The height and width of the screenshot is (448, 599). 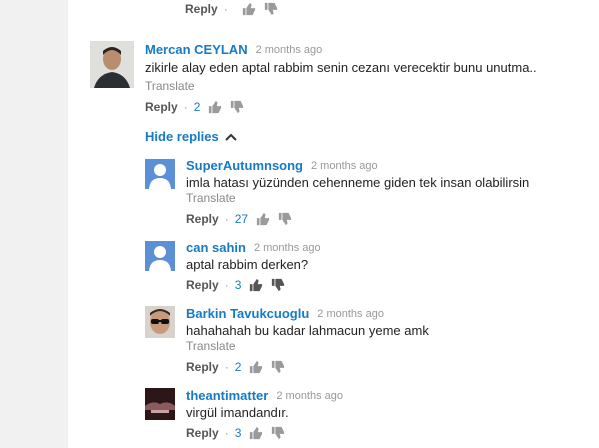 I want to click on reply-header: theantimatter 2 months ago, so click(x=264, y=395).